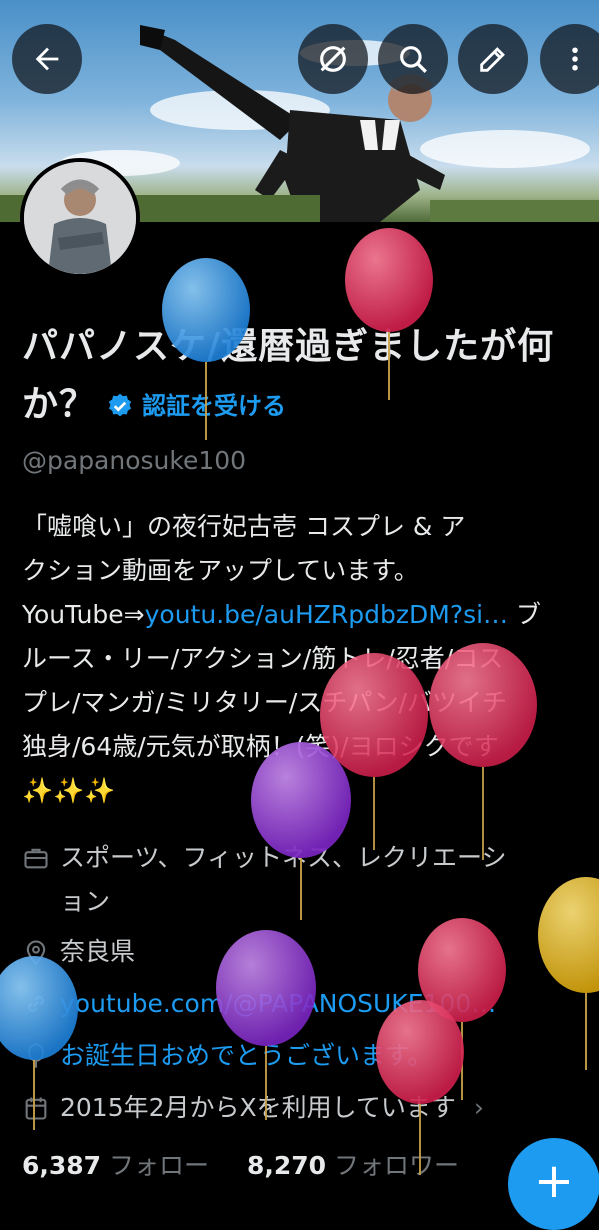 The width and height of the screenshot is (599, 1230). What do you see at coordinates (120, 405) in the screenshot?
I see `verified-badge-icon` at bounding box center [120, 405].